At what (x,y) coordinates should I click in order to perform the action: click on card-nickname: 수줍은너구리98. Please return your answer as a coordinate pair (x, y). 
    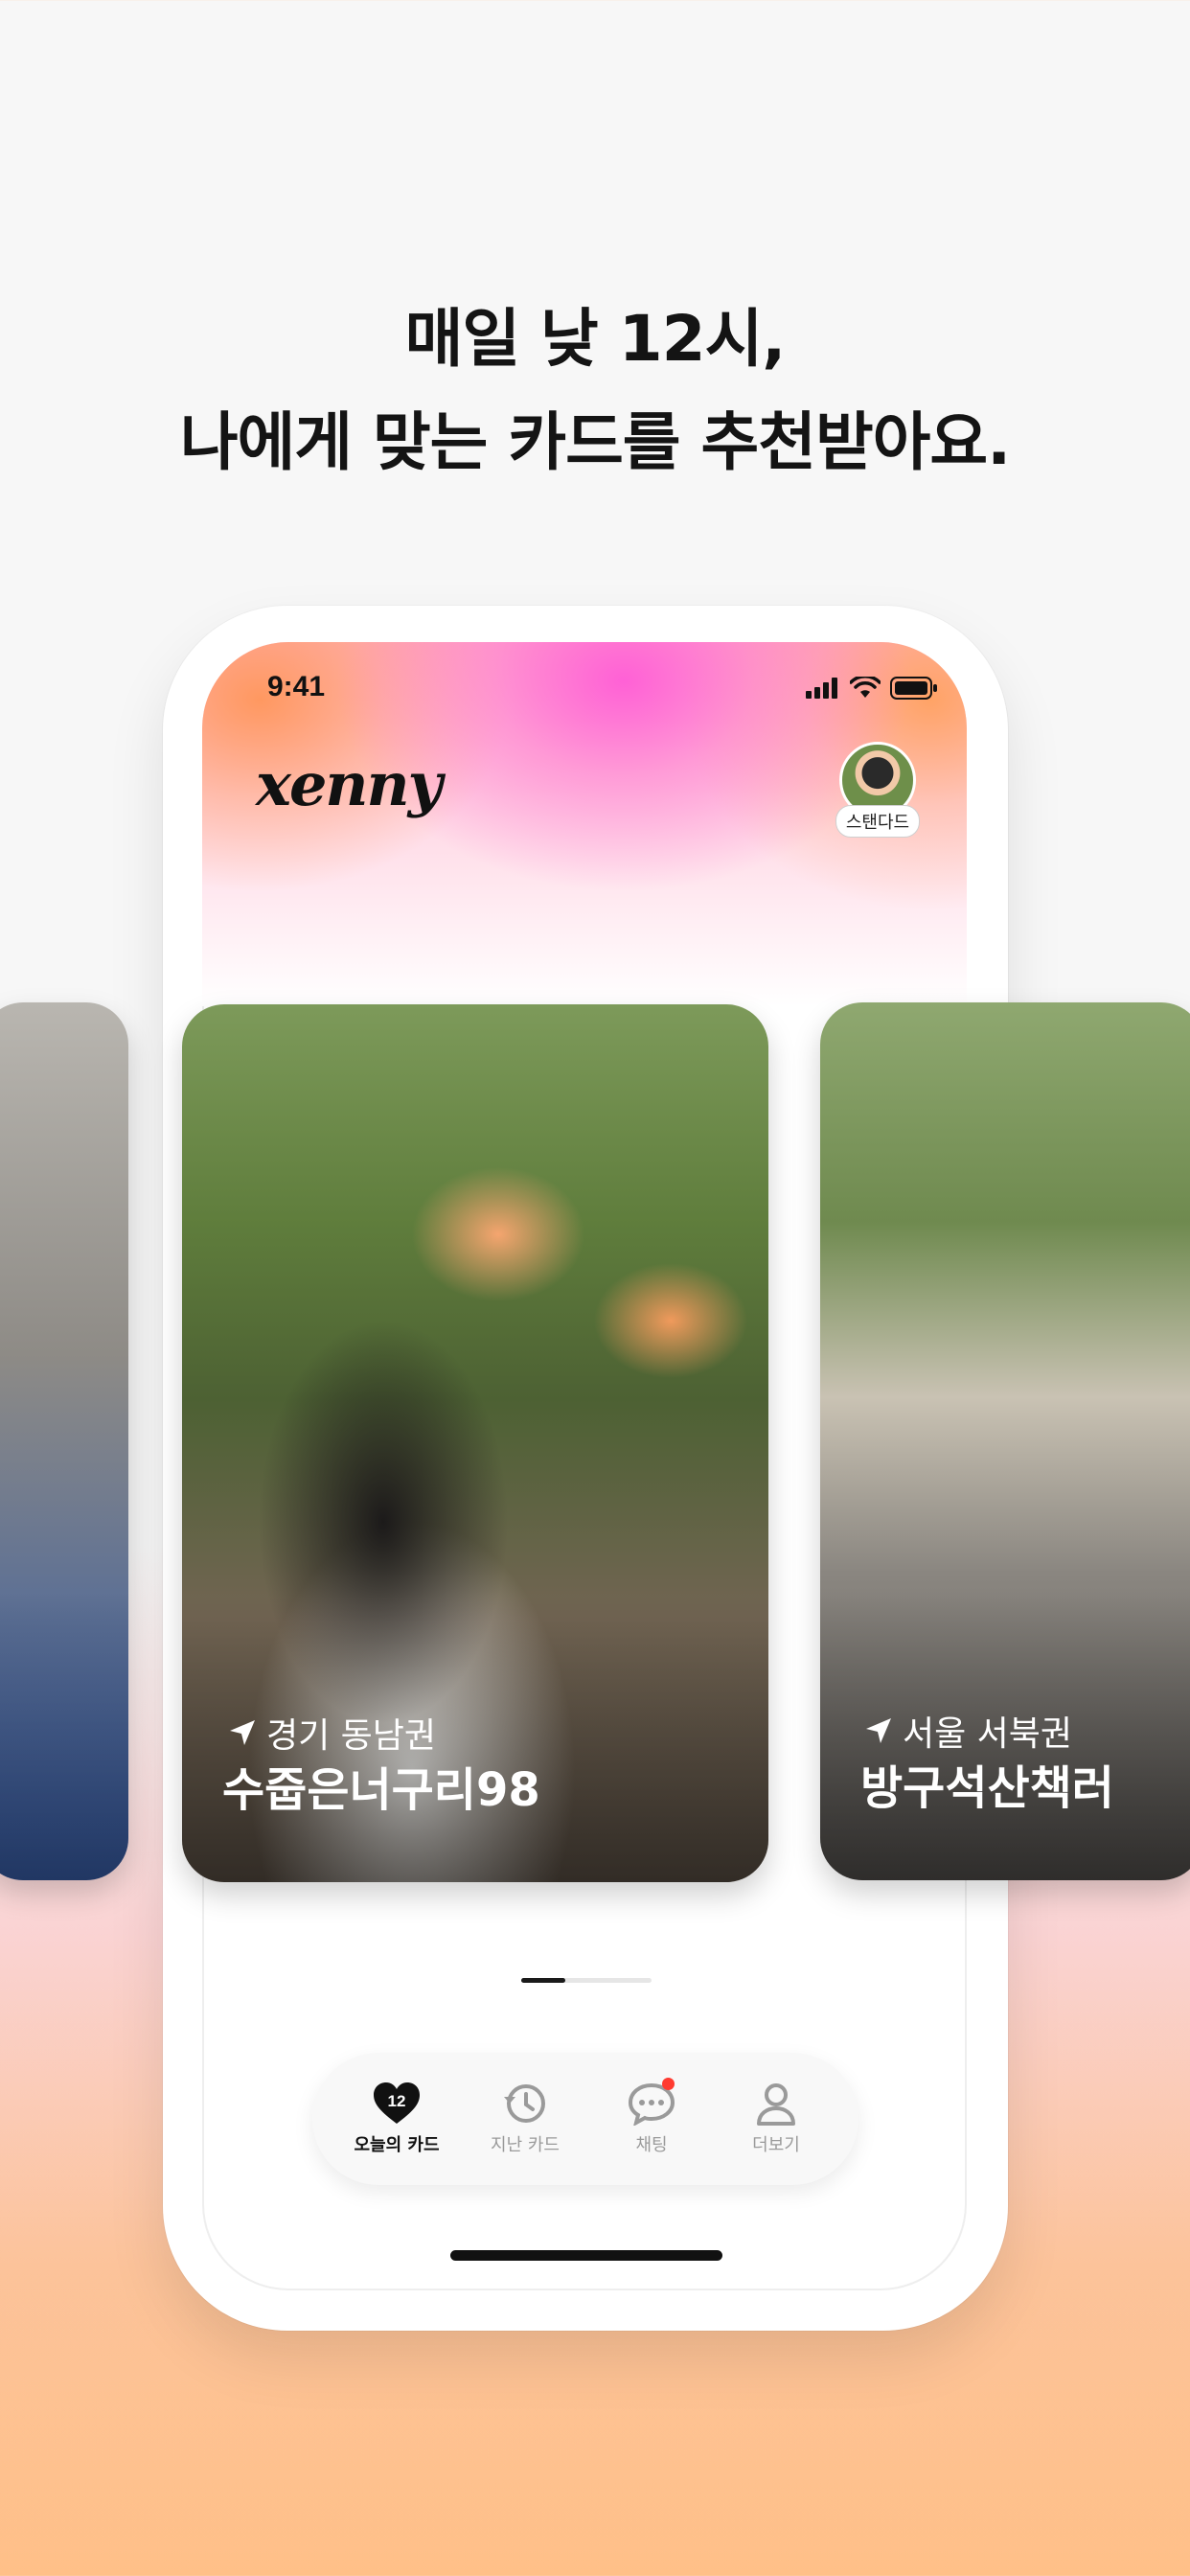
    Looking at the image, I should click on (381, 1790).